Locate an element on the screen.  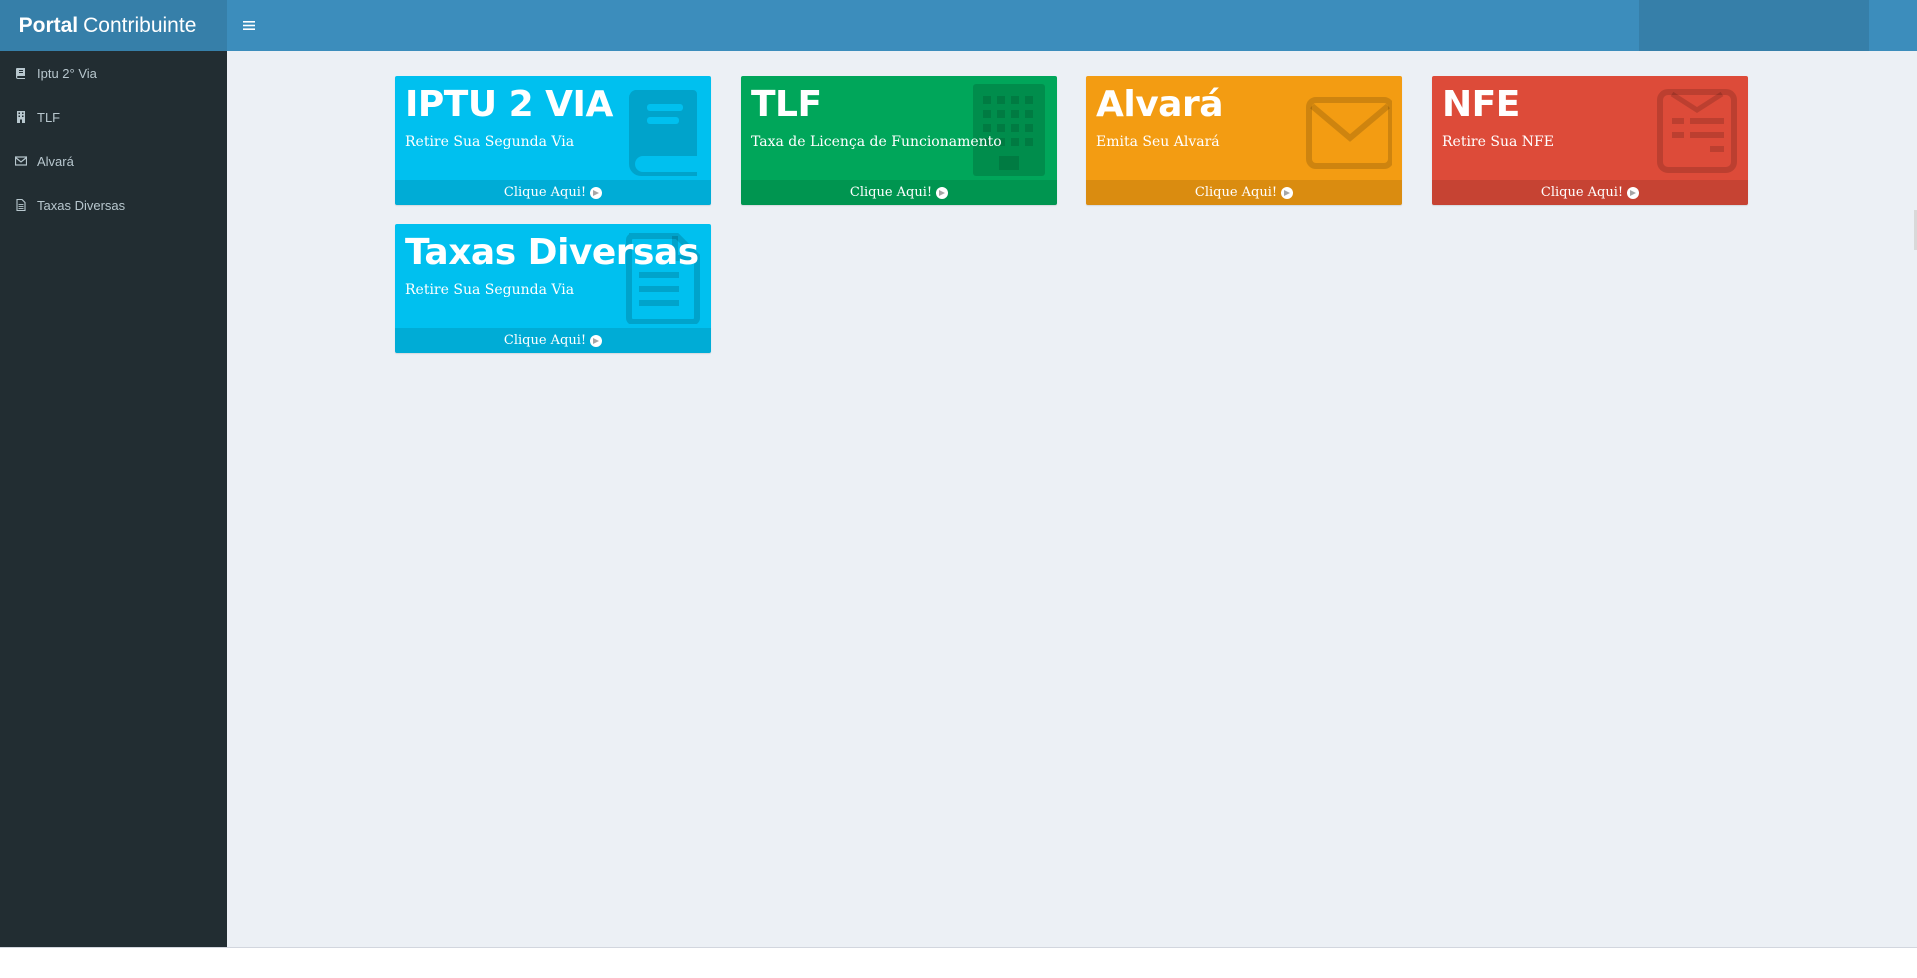
nfe-card: NFE Retire Sua NFE Clique Aqui! is located at coordinates (1590, 140).